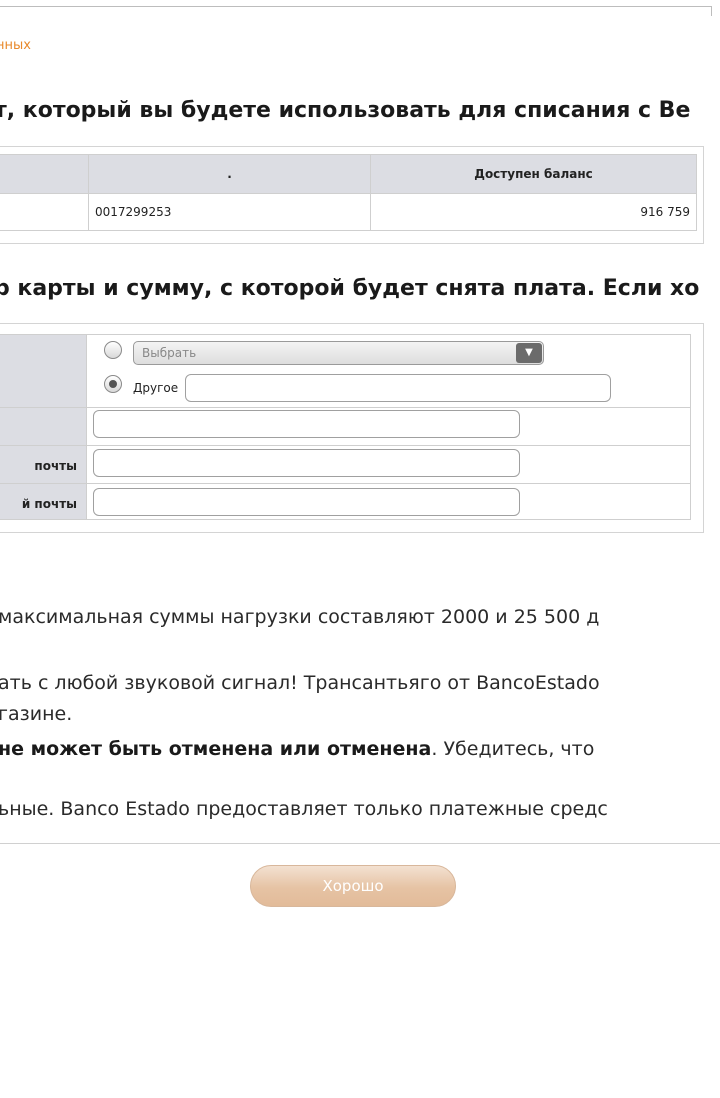  I want to click on account-balance-cell: 916 759, so click(533, 212).